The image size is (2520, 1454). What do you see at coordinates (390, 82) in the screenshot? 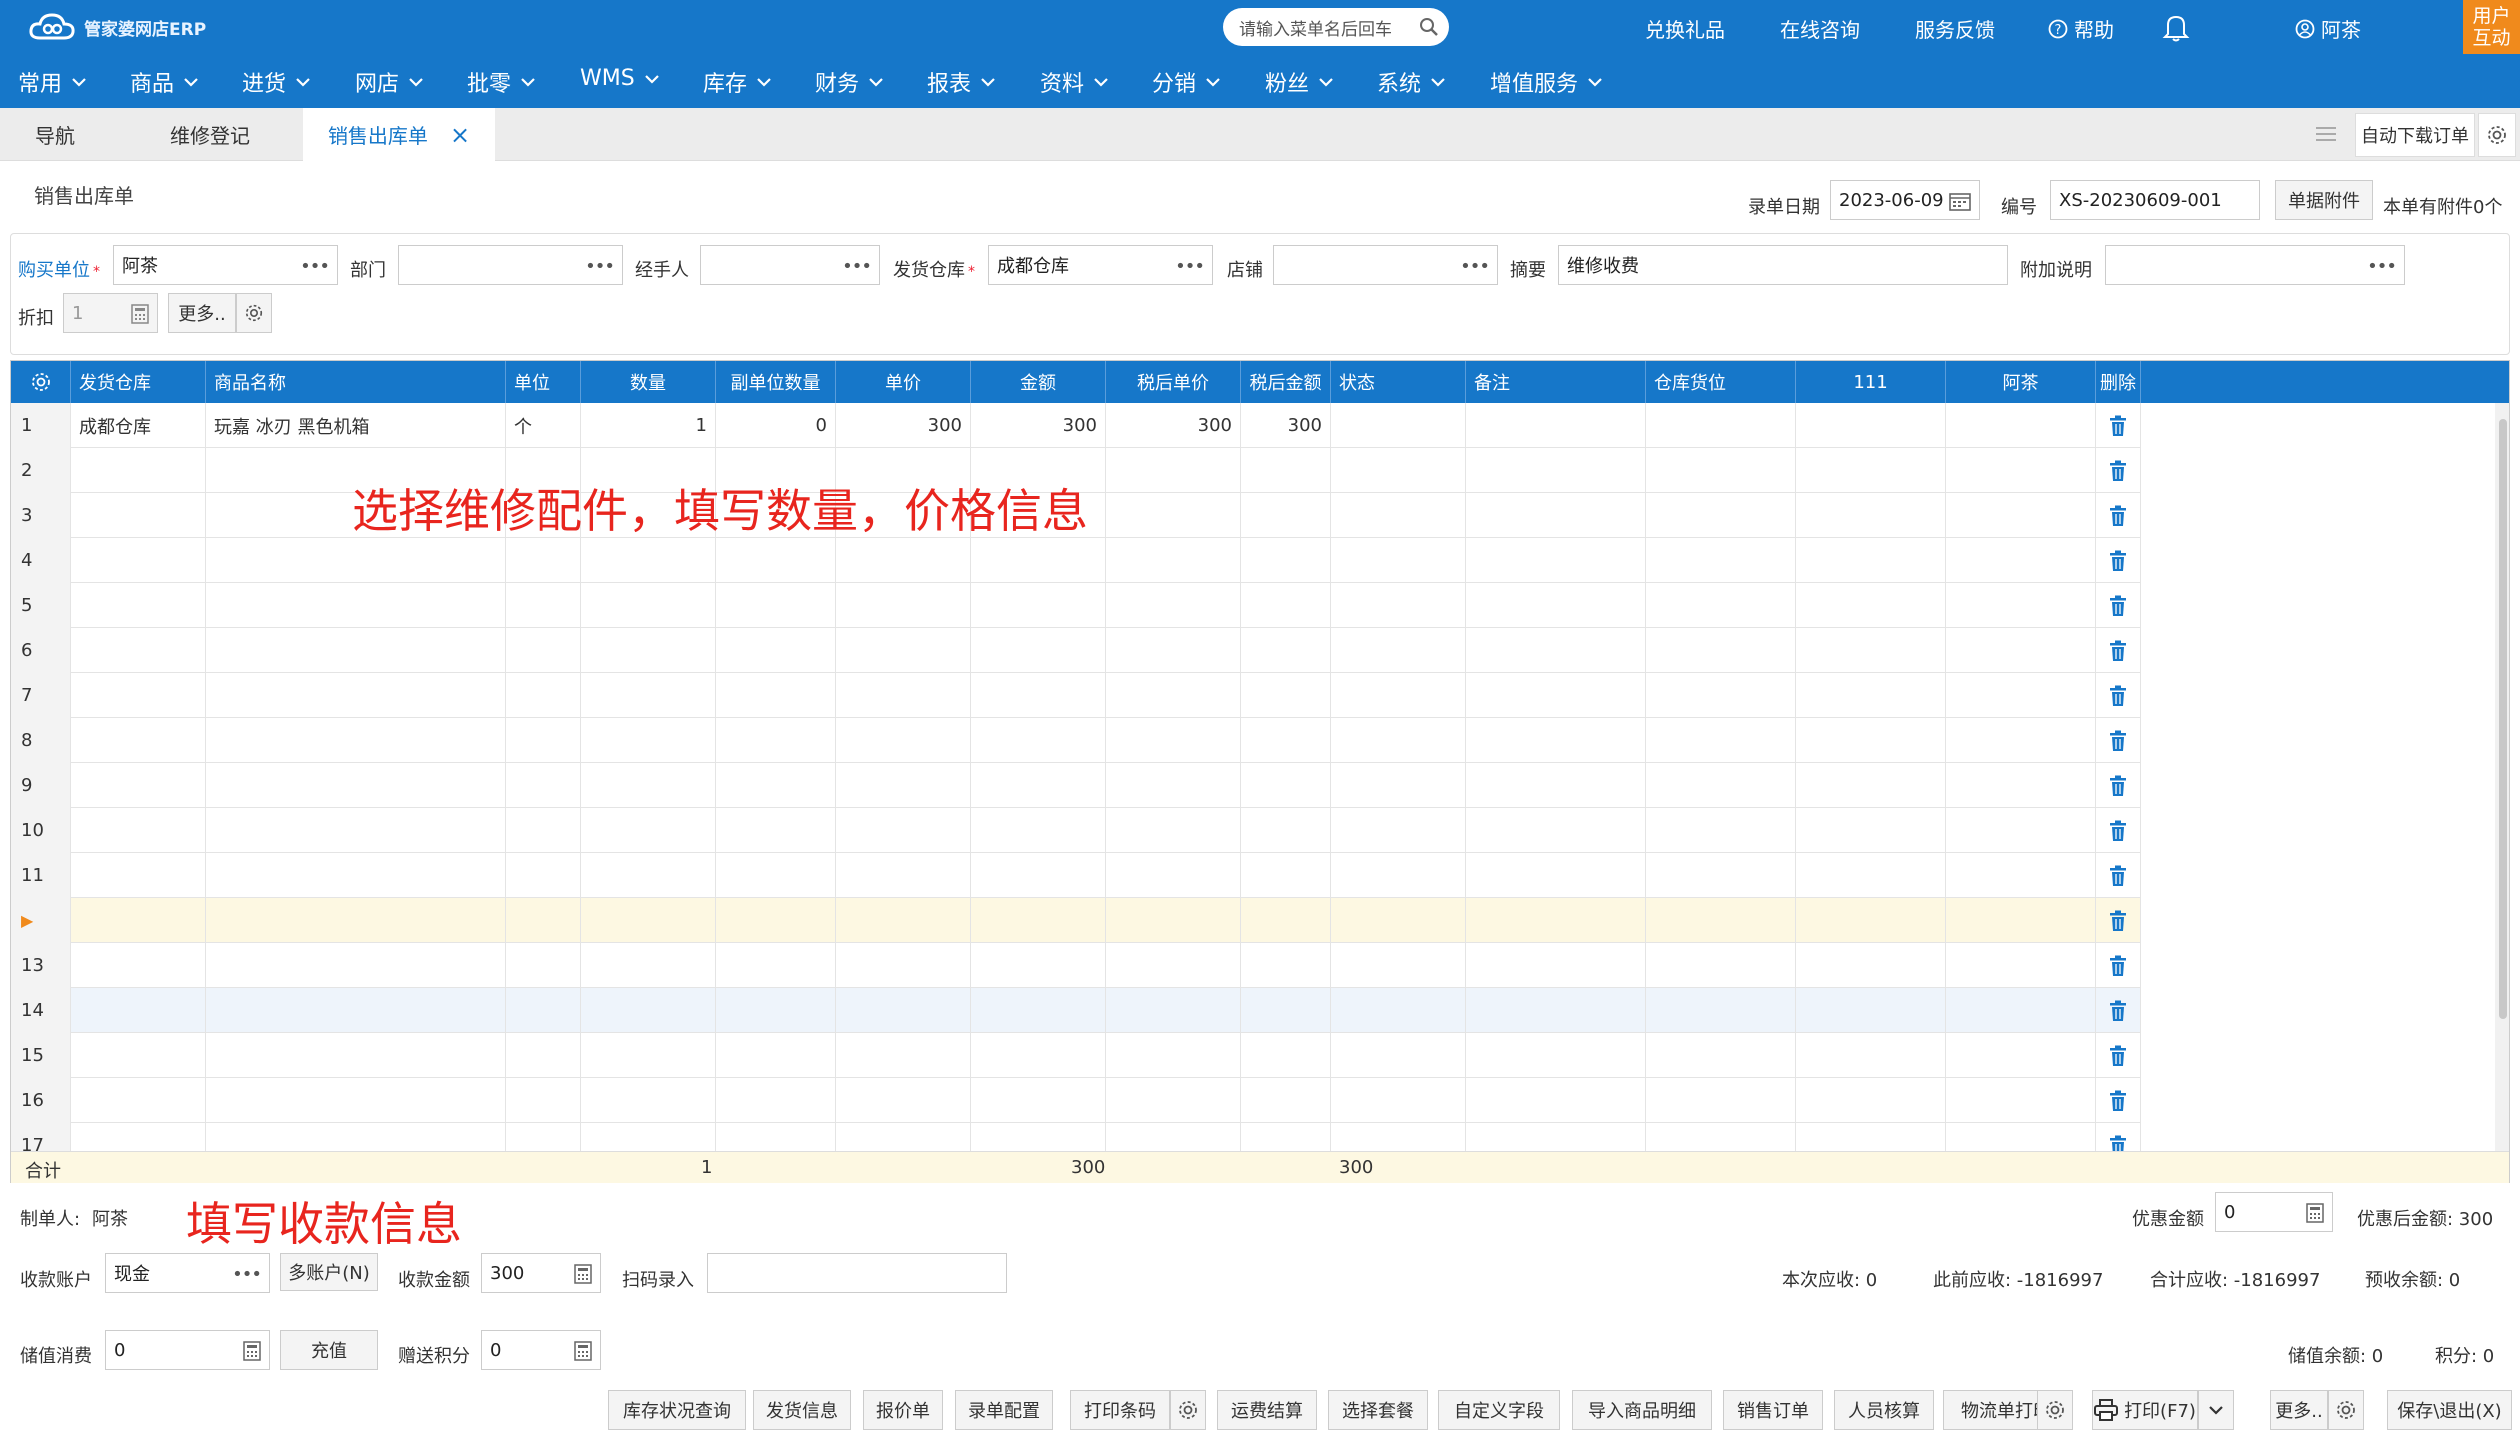
I see `menu-3: 网店` at bounding box center [390, 82].